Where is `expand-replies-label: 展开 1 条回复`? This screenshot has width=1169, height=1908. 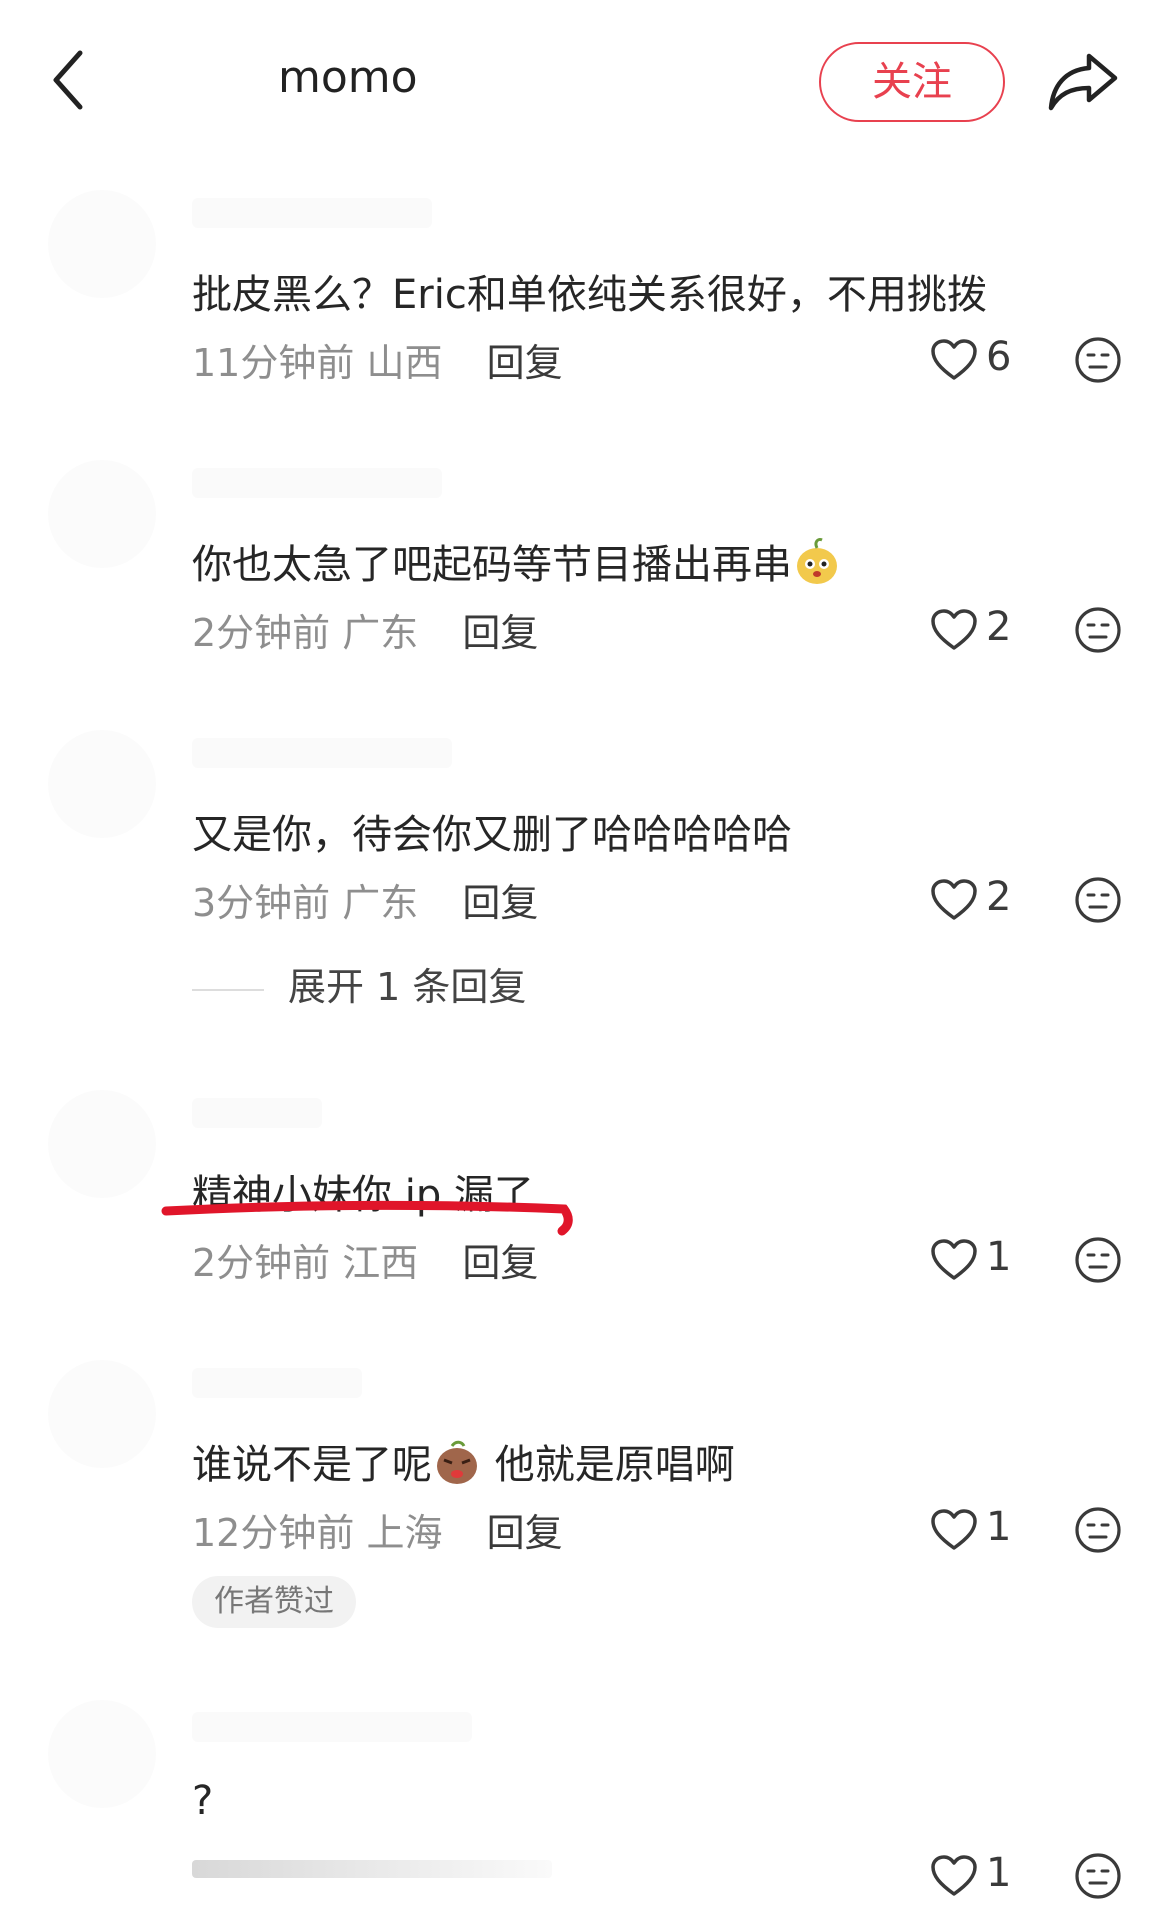 expand-replies-label: 展开 1 条回复 is located at coordinates (407, 987).